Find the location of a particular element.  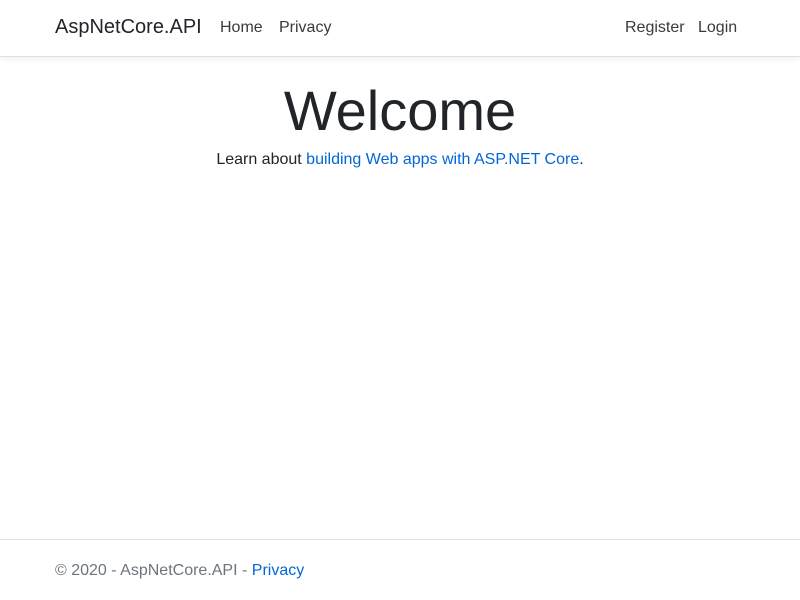

footer-copyright: © 2020 - AspNetCore.API - is located at coordinates (153, 570).